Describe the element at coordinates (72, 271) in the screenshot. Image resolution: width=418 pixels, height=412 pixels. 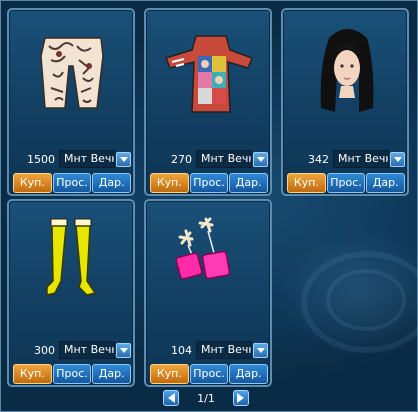
I see `yellow-stockings-icon` at that location.